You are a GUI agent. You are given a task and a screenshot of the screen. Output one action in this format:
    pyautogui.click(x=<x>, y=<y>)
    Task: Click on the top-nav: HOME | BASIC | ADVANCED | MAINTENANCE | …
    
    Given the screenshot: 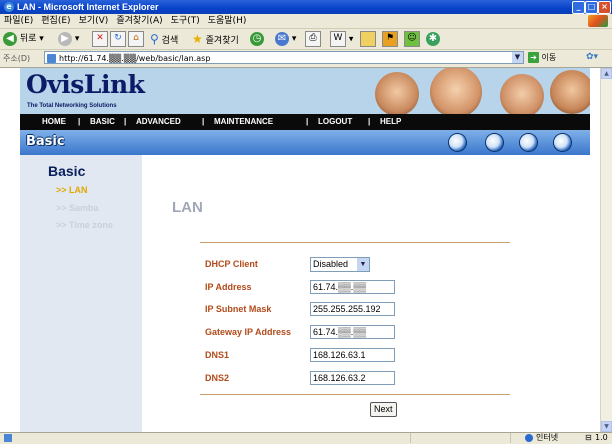 What is the action you would take?
    pyautogui.click(x=305, y=122)
    